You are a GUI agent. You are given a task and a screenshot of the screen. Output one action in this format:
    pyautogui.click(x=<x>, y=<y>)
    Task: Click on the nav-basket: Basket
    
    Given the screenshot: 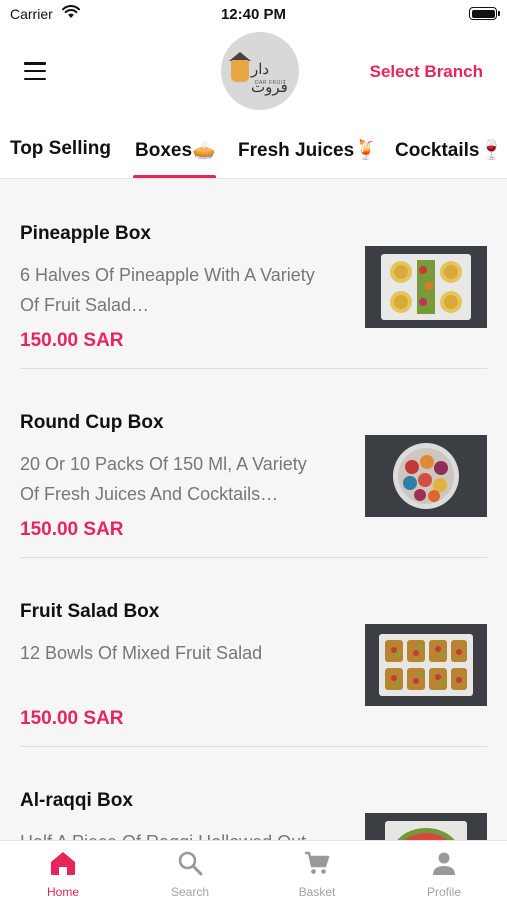 What is the action you would take?
    pyautogui.click(x=317, y=870)
    